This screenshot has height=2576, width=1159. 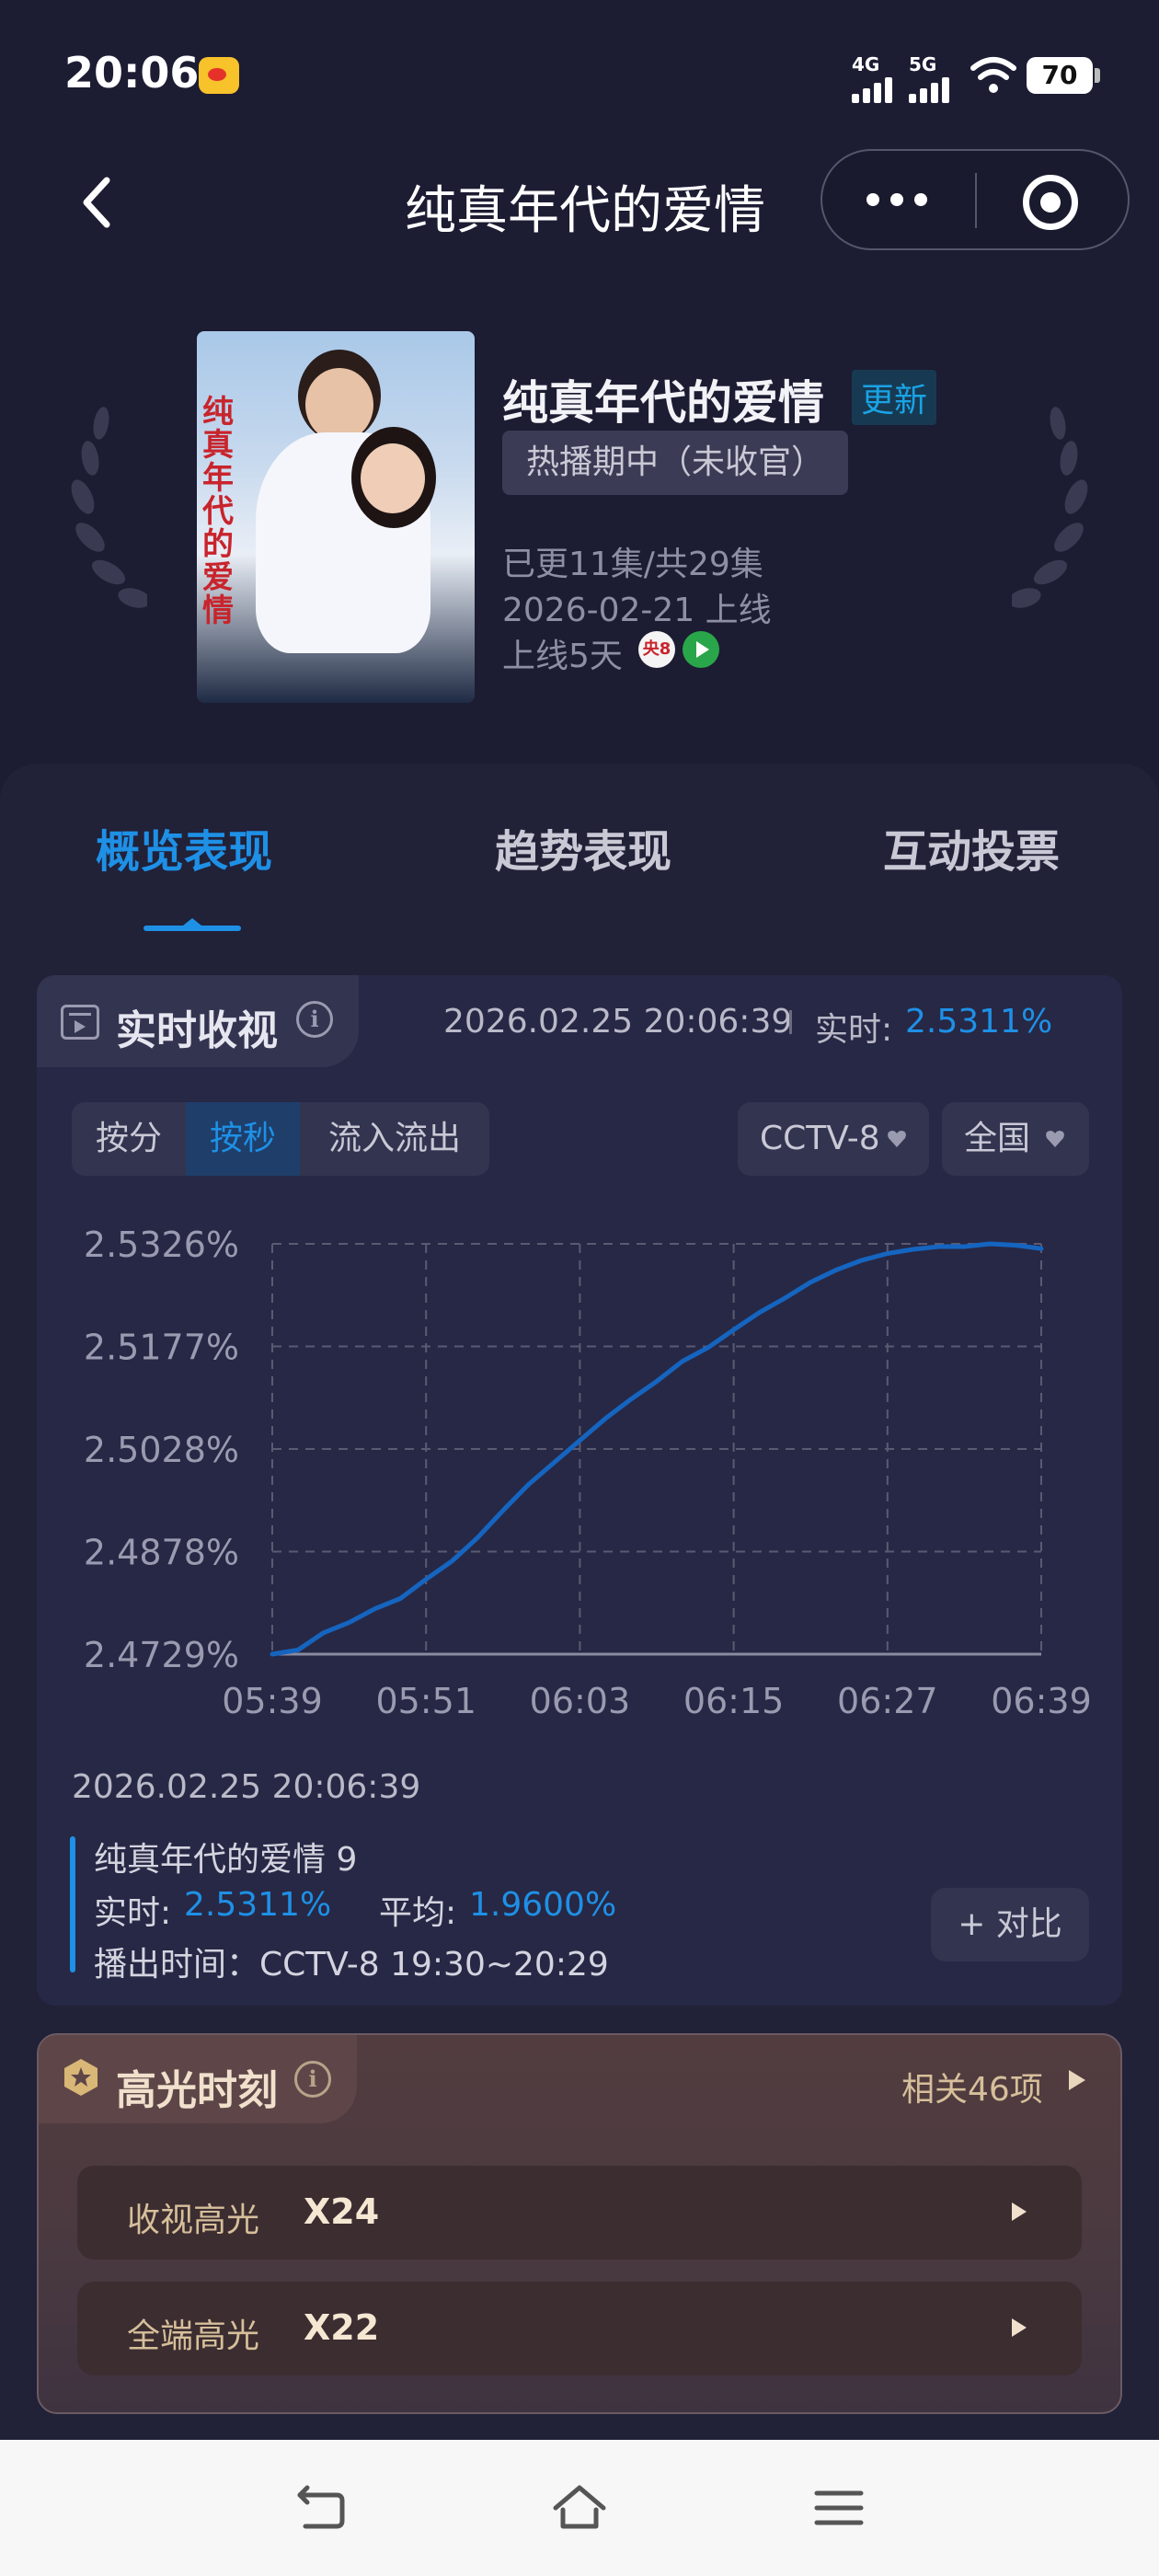 What do you see at coordinates (637, 610) in the screenshot?
I see `premiere-date: 2026-02-21 上线` at bounding box center [637, 610].